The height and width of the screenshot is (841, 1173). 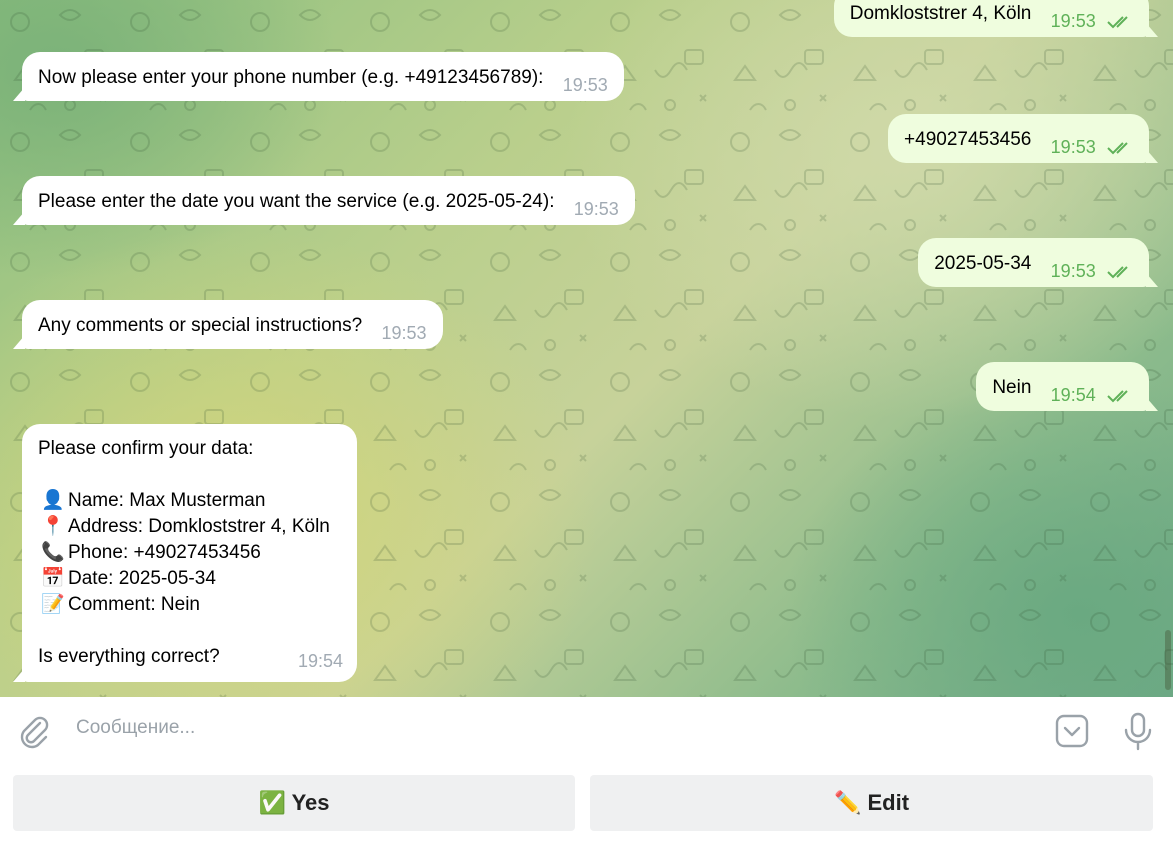 I want to click on calendar-icon: 📅, so click(x=53, y=578).